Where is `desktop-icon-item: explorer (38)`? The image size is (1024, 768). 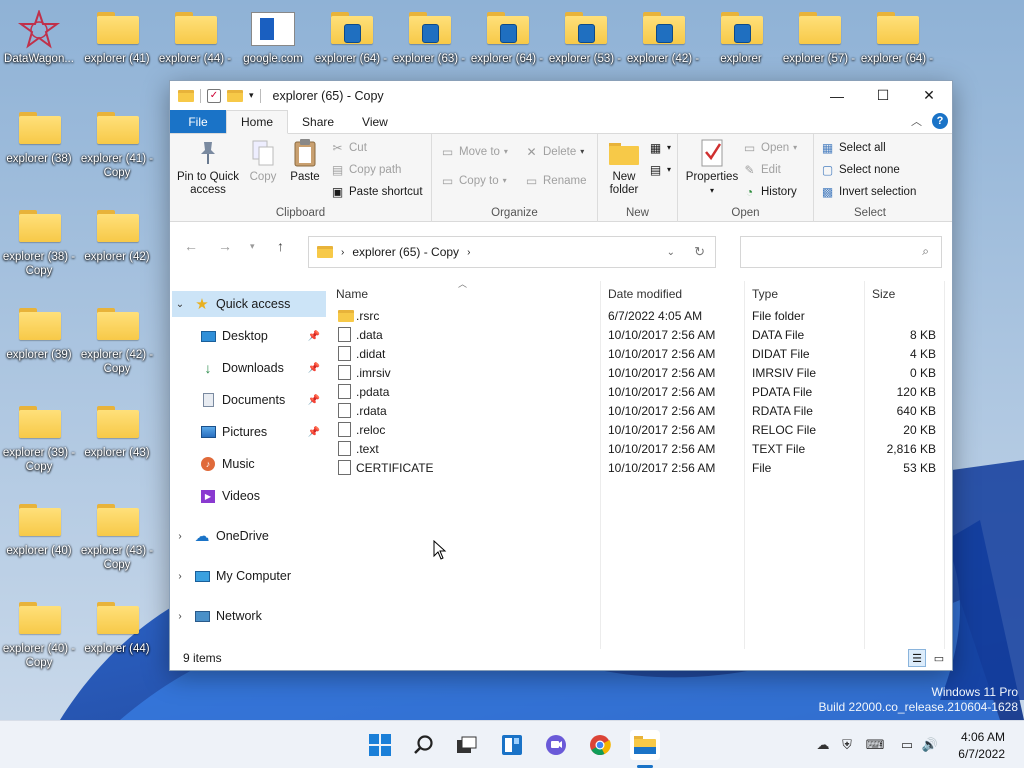 desktop-icon-item: explorer (38) is located at coordinates (39, 140).